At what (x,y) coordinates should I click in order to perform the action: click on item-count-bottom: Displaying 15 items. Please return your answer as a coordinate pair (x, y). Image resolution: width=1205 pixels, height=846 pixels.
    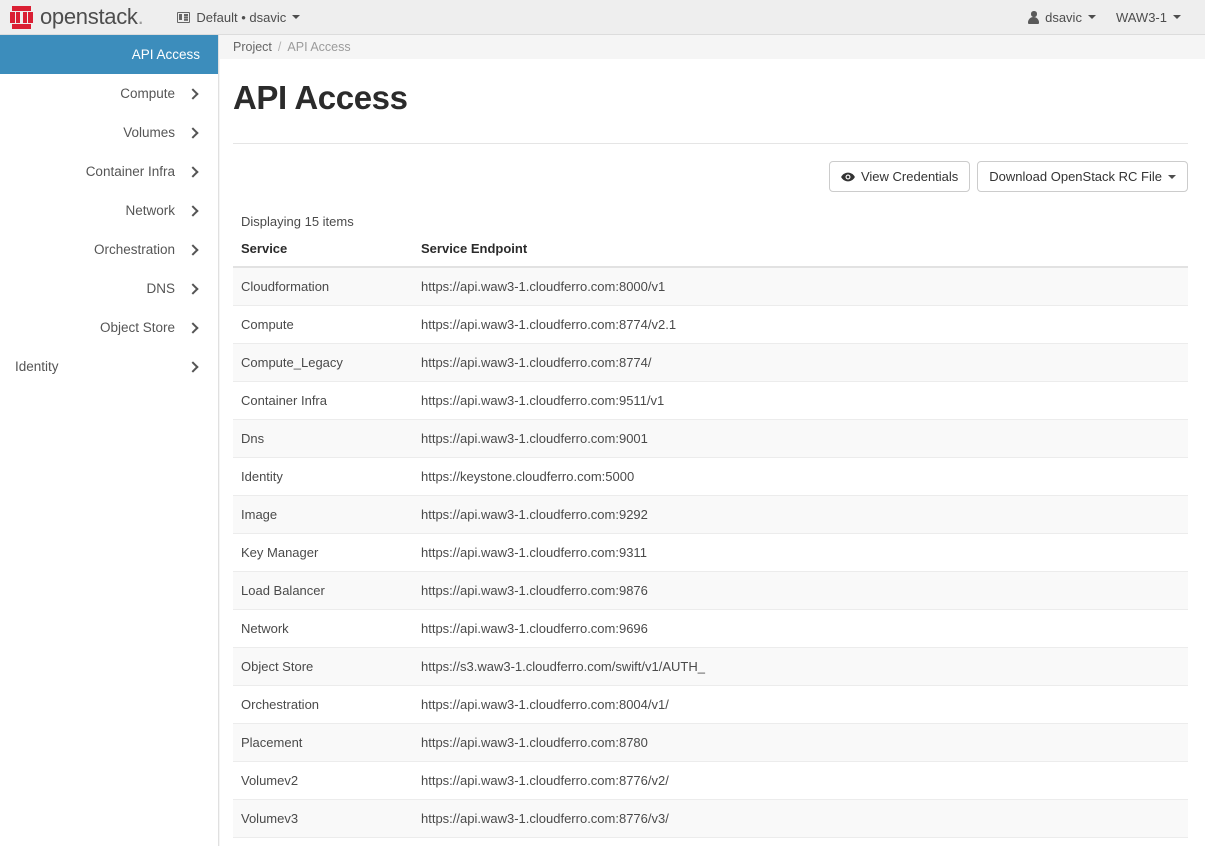
    Looking at the image, I should click on (710, 841).